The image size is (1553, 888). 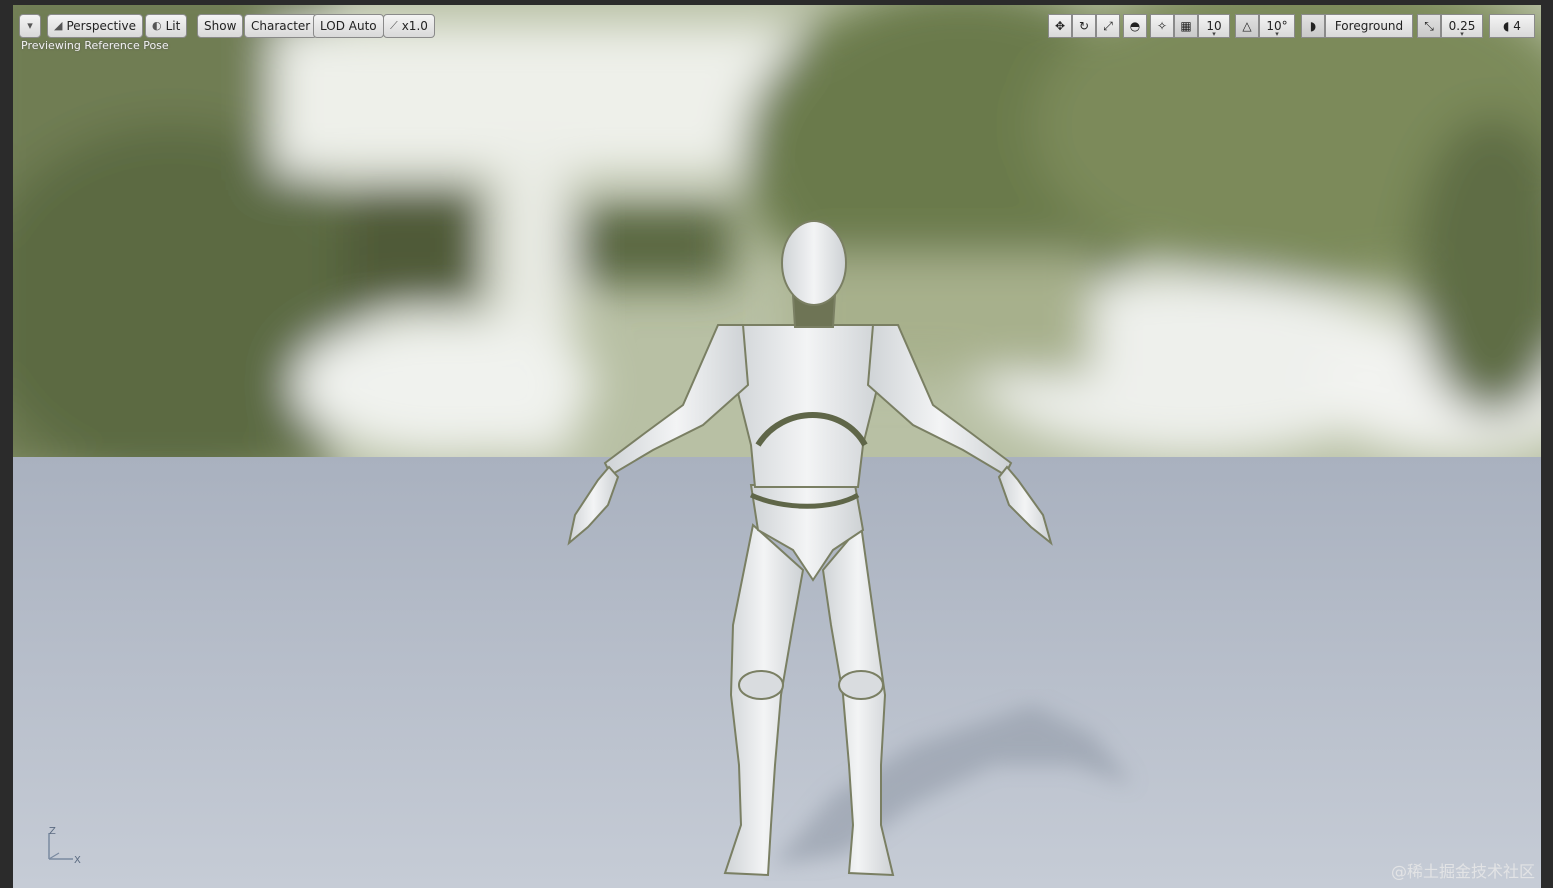 I want to click on rotation-snap-value: 10° ▾, so click(x=1277, y=26).